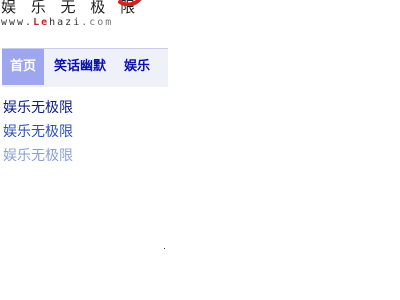  What do you see at coordinates (23, 67) in the screenshot?
I see `tab-home: 首页` at bounding box center [23, 67].